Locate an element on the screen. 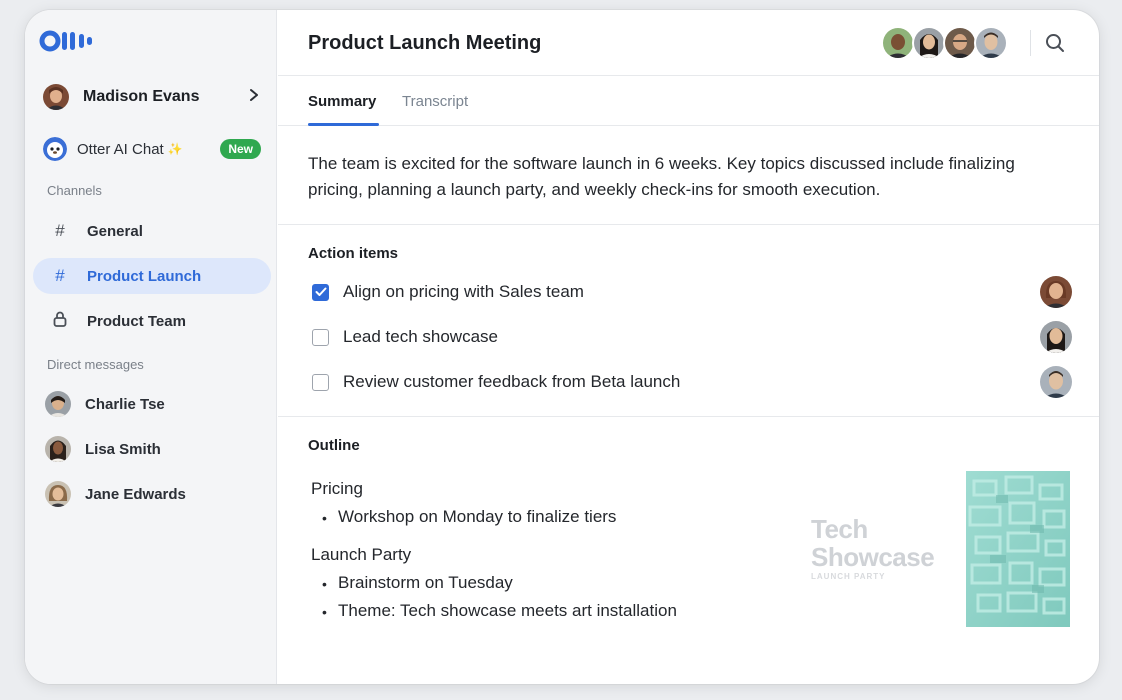  meeting-header: Product Launch Meeting is located at coordinates (688, 43).